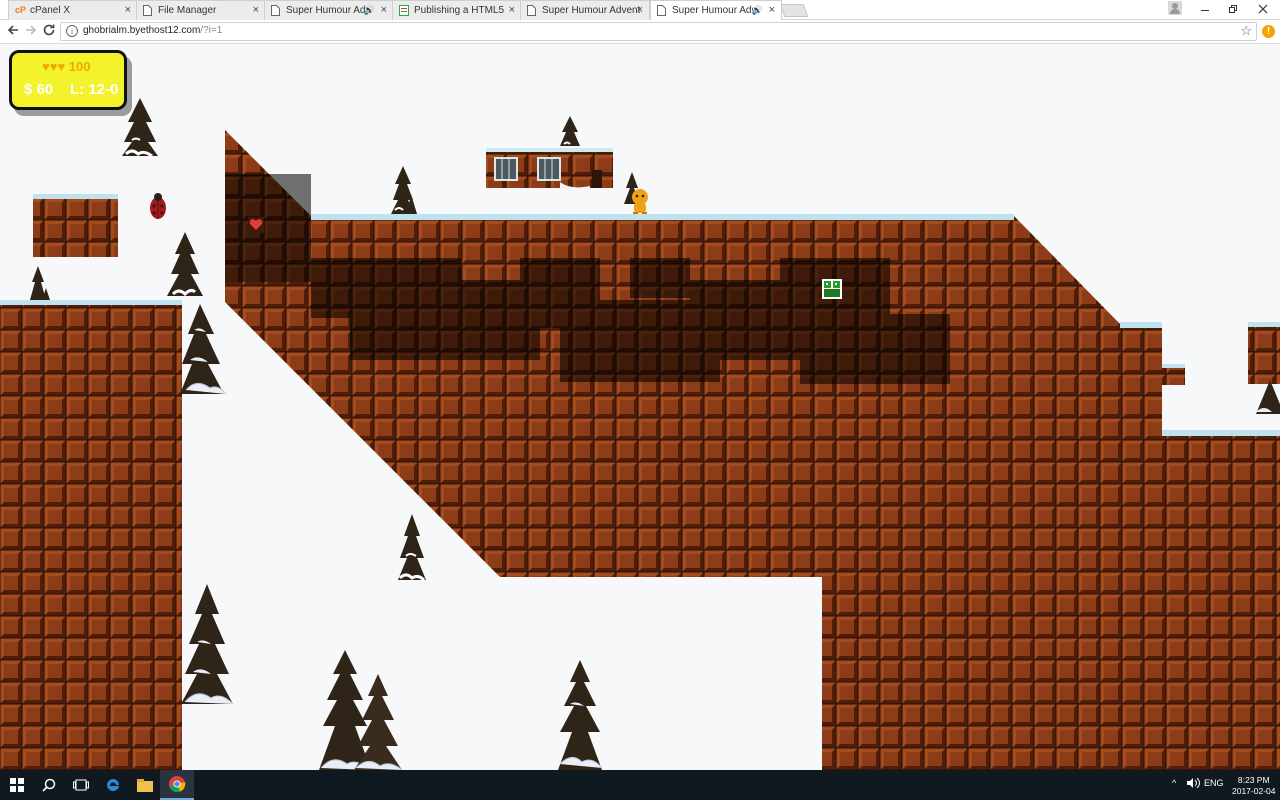  What do you see at coordinates (1214, 783) in the screenshot?
I see `language-indicator: ENG` at bounding box center [1214, 783].